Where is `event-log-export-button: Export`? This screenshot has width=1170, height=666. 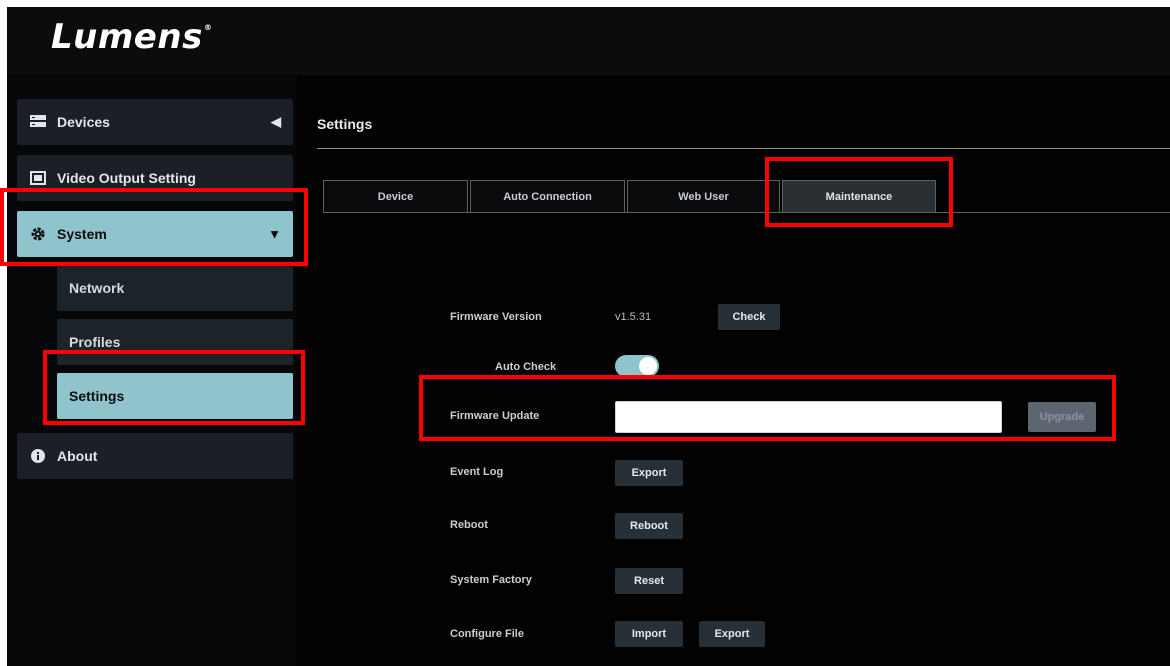 event-log-export-button: Export is located at coordinates (649, 473).